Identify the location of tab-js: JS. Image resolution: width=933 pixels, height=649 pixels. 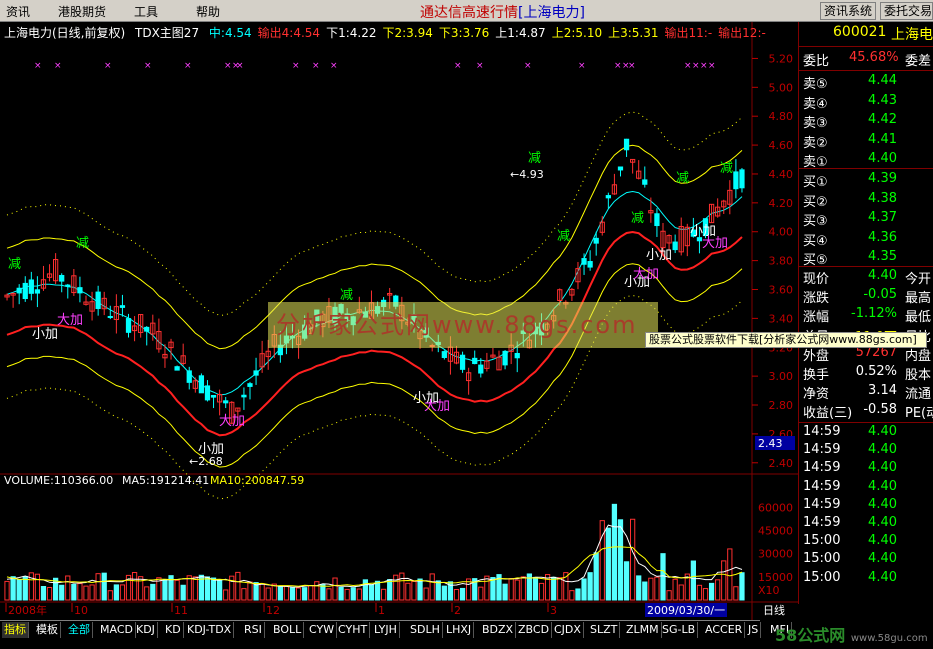
(754, 630).